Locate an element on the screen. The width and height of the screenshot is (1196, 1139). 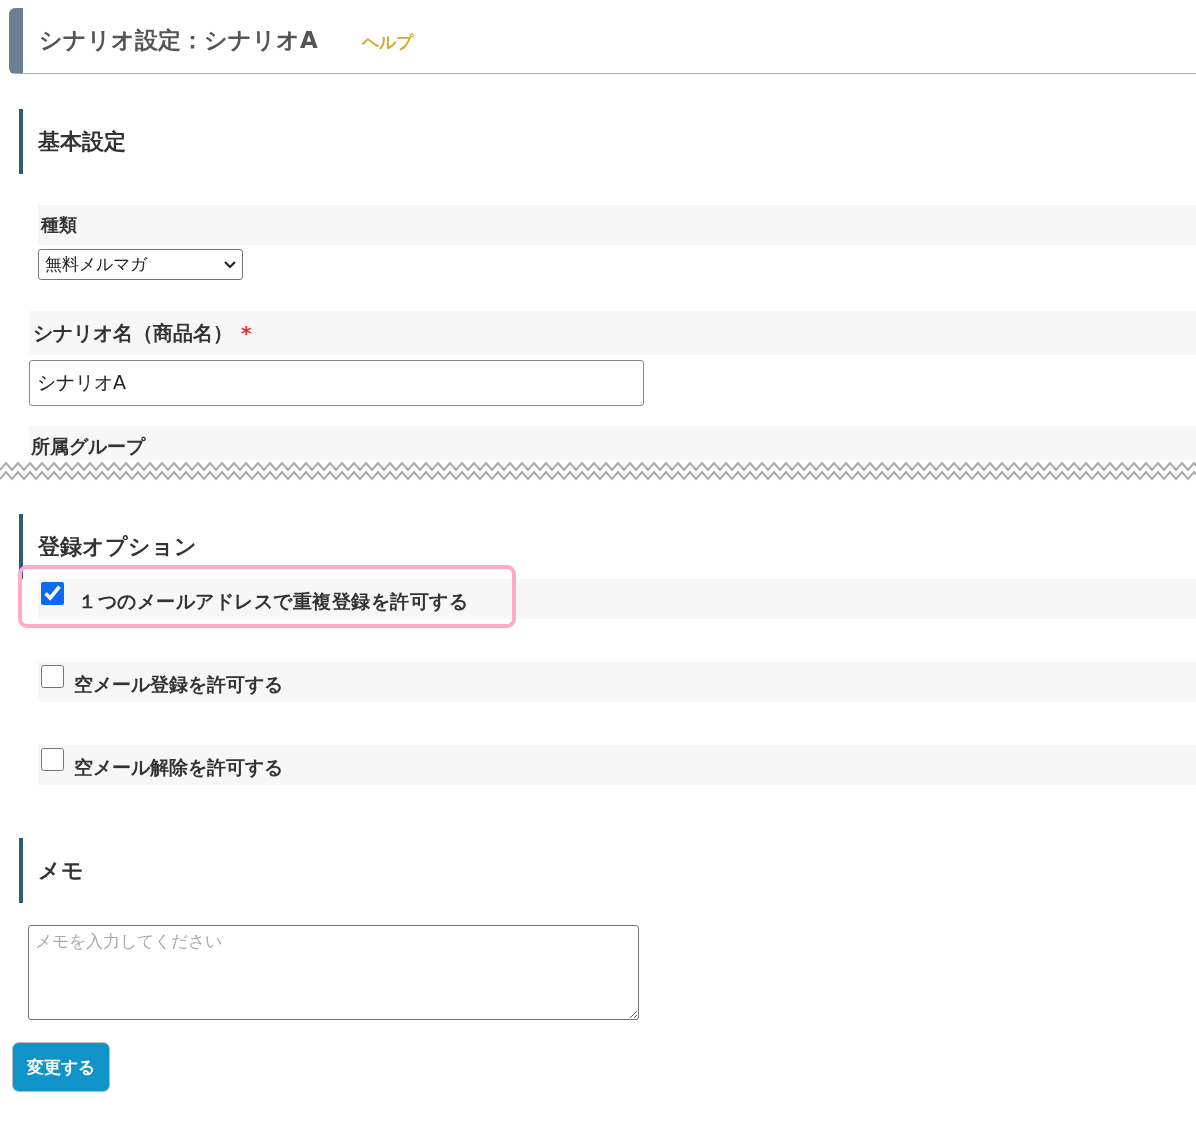
option-label: 空メール登録を許可する is located at coordinates (178, 684).